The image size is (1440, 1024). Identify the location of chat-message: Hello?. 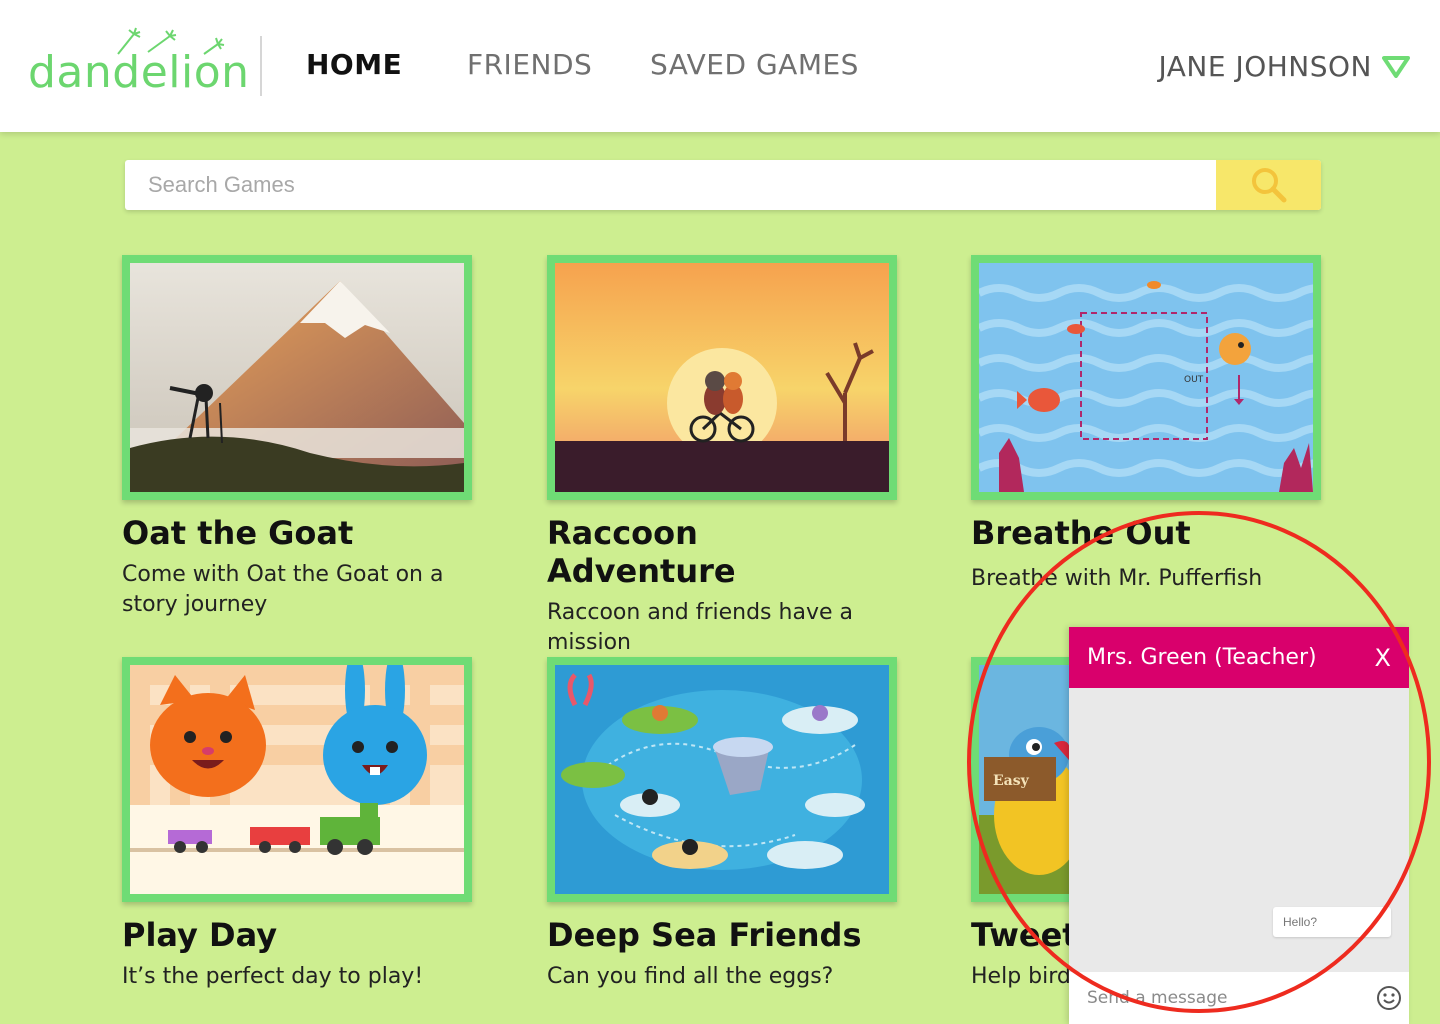
(1332, 922).